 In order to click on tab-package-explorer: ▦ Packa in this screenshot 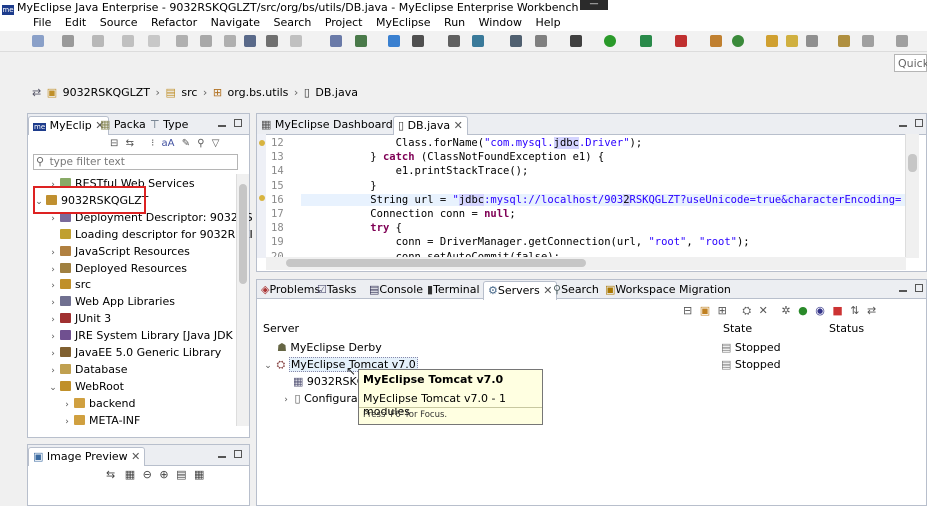, I will do `click(123, 125)`.